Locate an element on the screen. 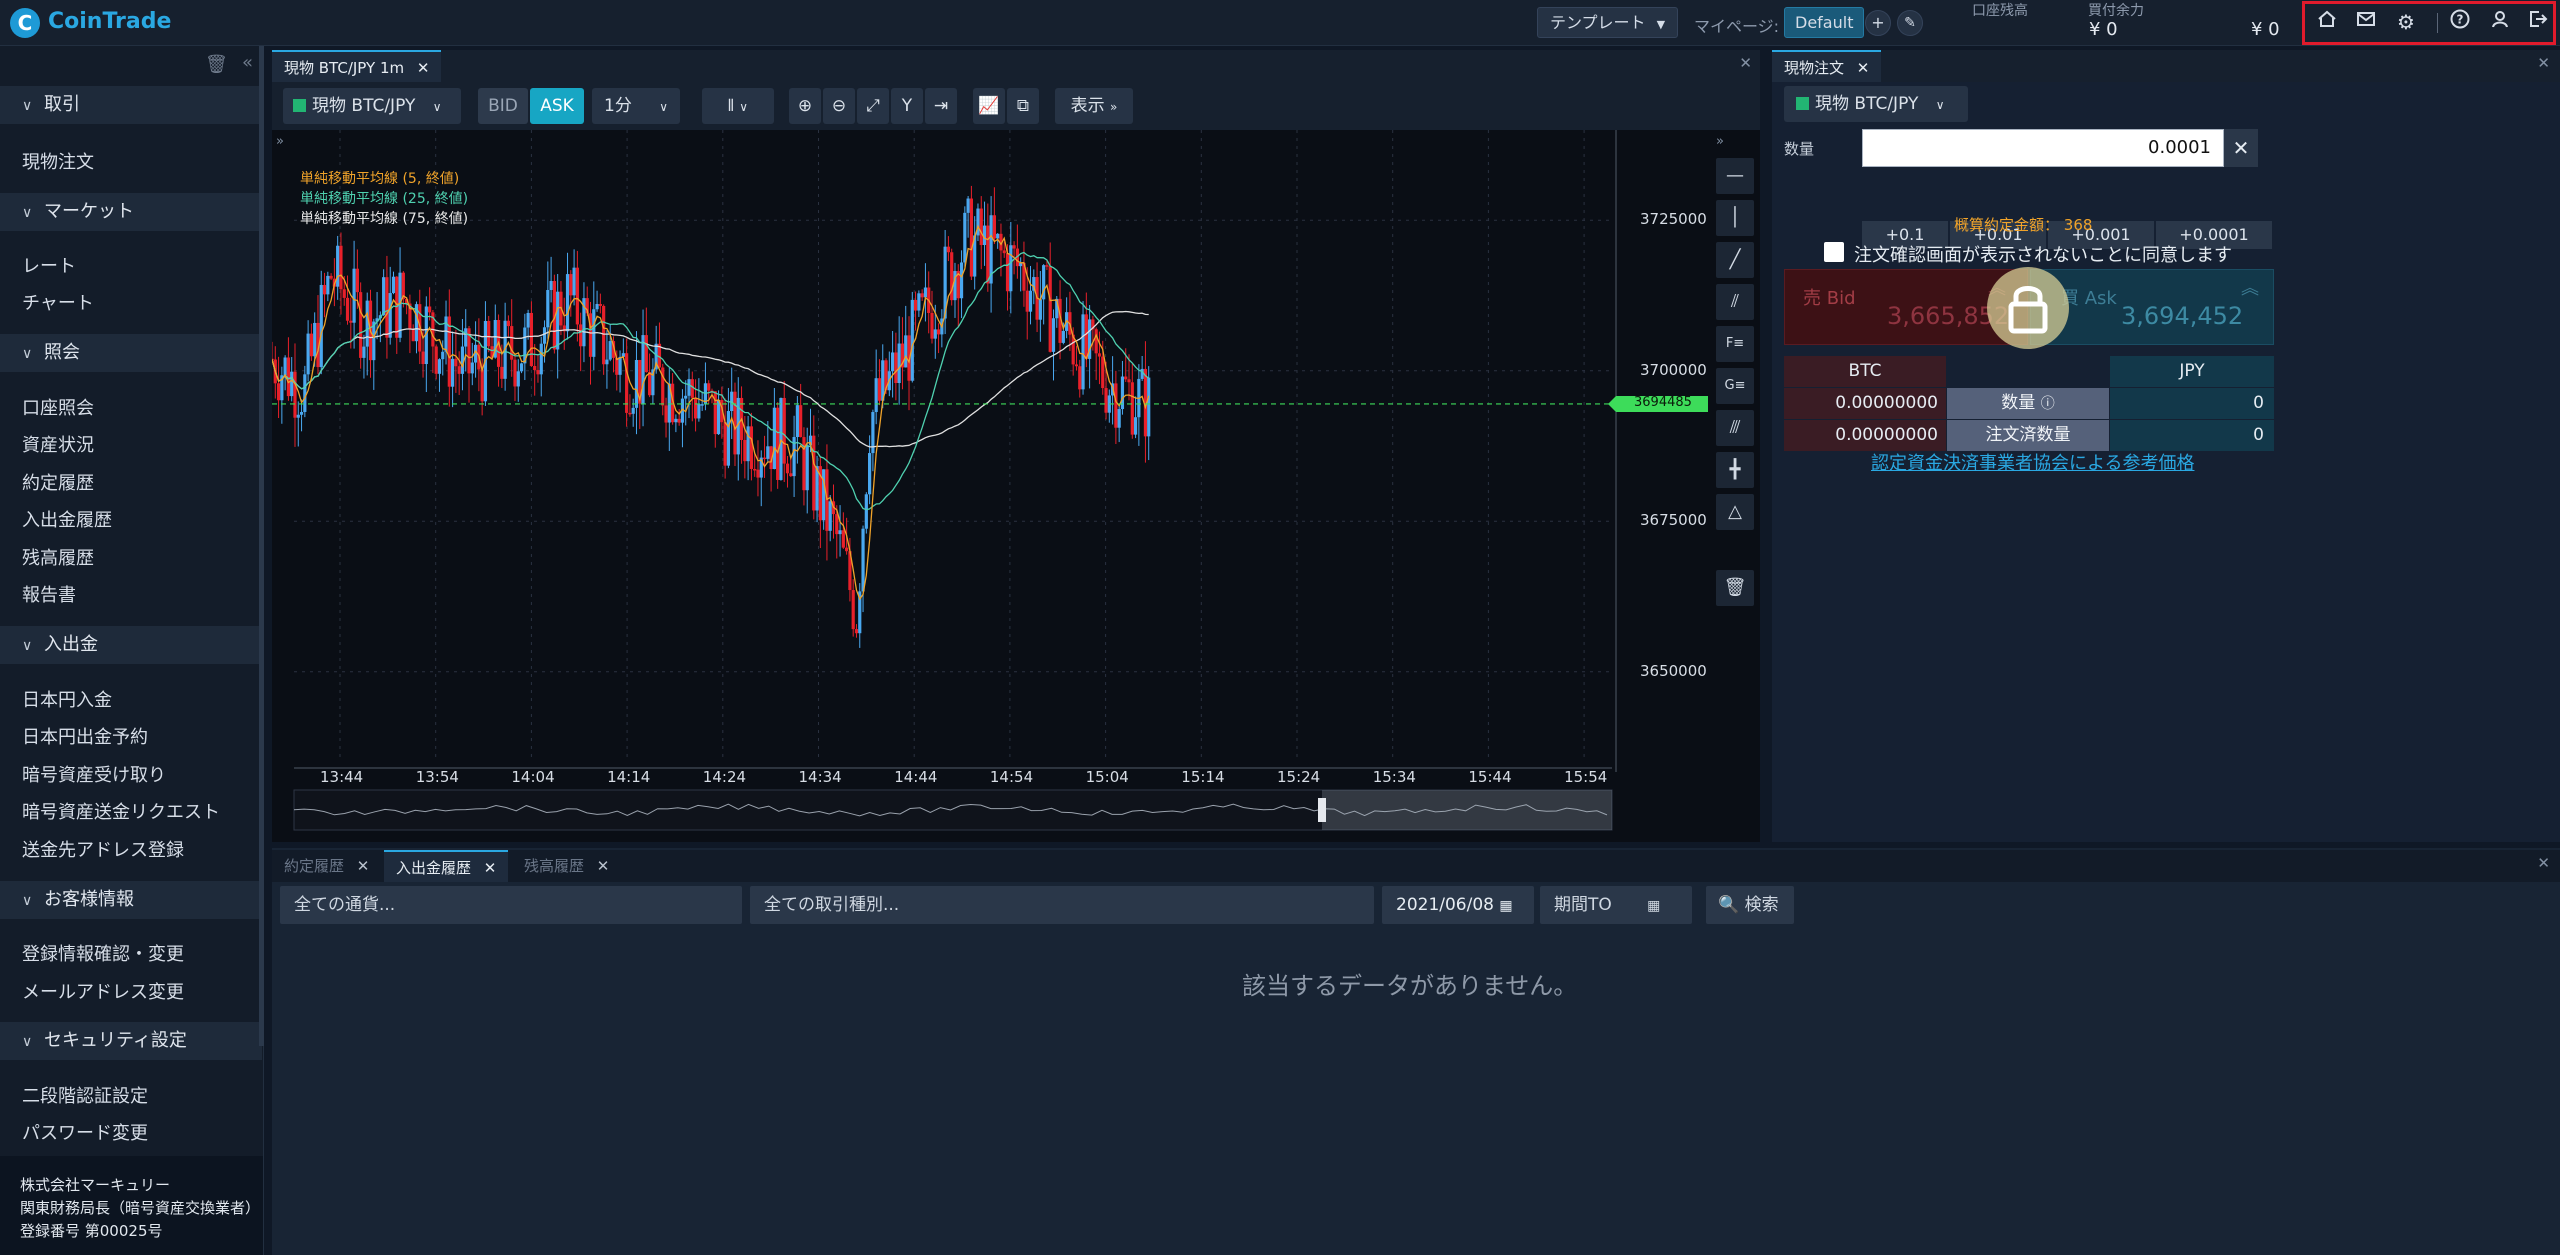  sidebar-item-crypto-send: 暗号資産送金リクエスト is located at coordinates (121, 811).